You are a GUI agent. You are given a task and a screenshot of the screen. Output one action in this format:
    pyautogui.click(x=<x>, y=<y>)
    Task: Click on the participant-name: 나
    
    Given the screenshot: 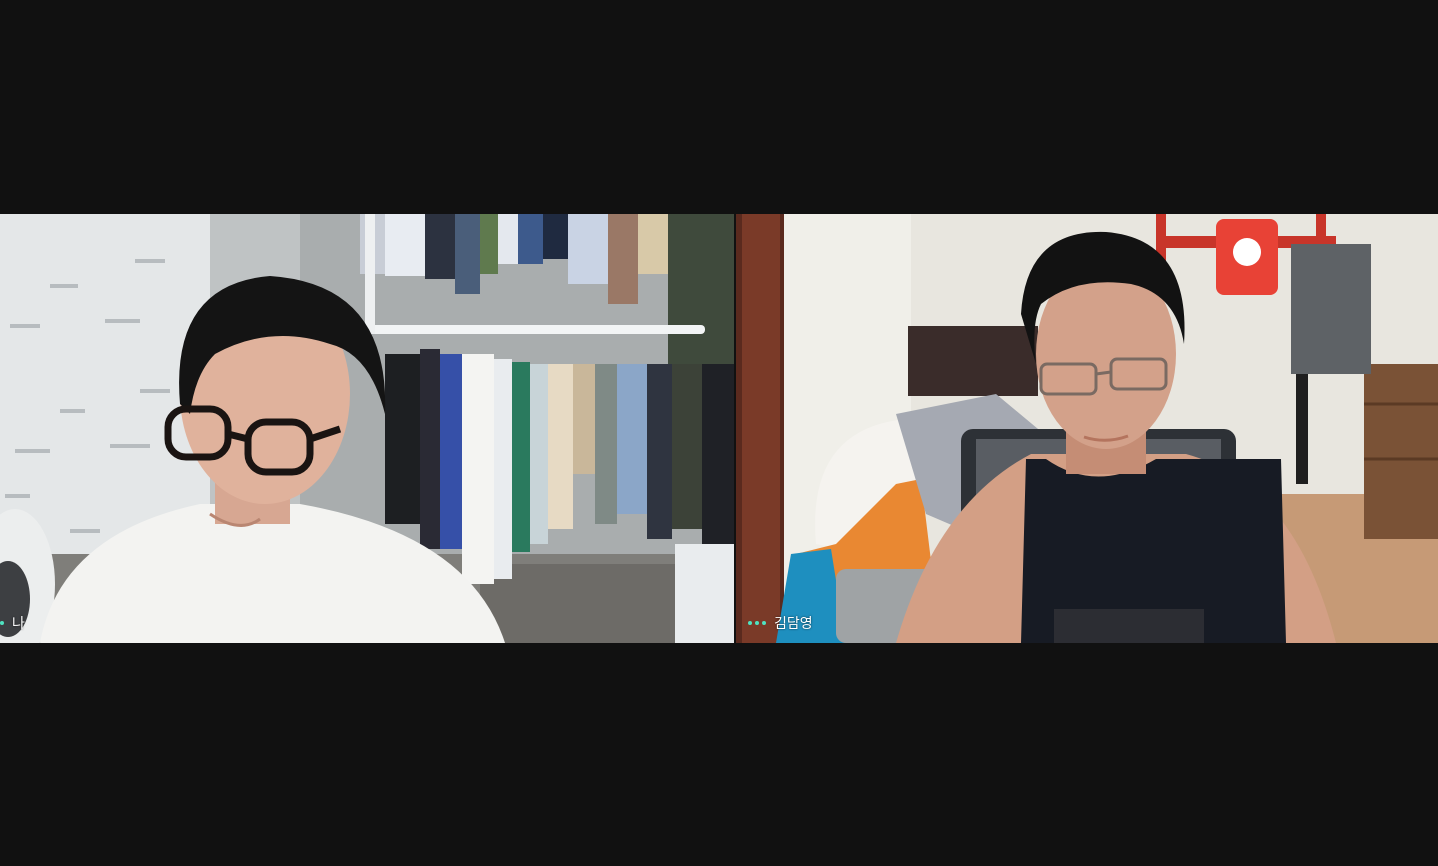 What is the action you would take?
    pyautogui.click(x=18, y=624)
    